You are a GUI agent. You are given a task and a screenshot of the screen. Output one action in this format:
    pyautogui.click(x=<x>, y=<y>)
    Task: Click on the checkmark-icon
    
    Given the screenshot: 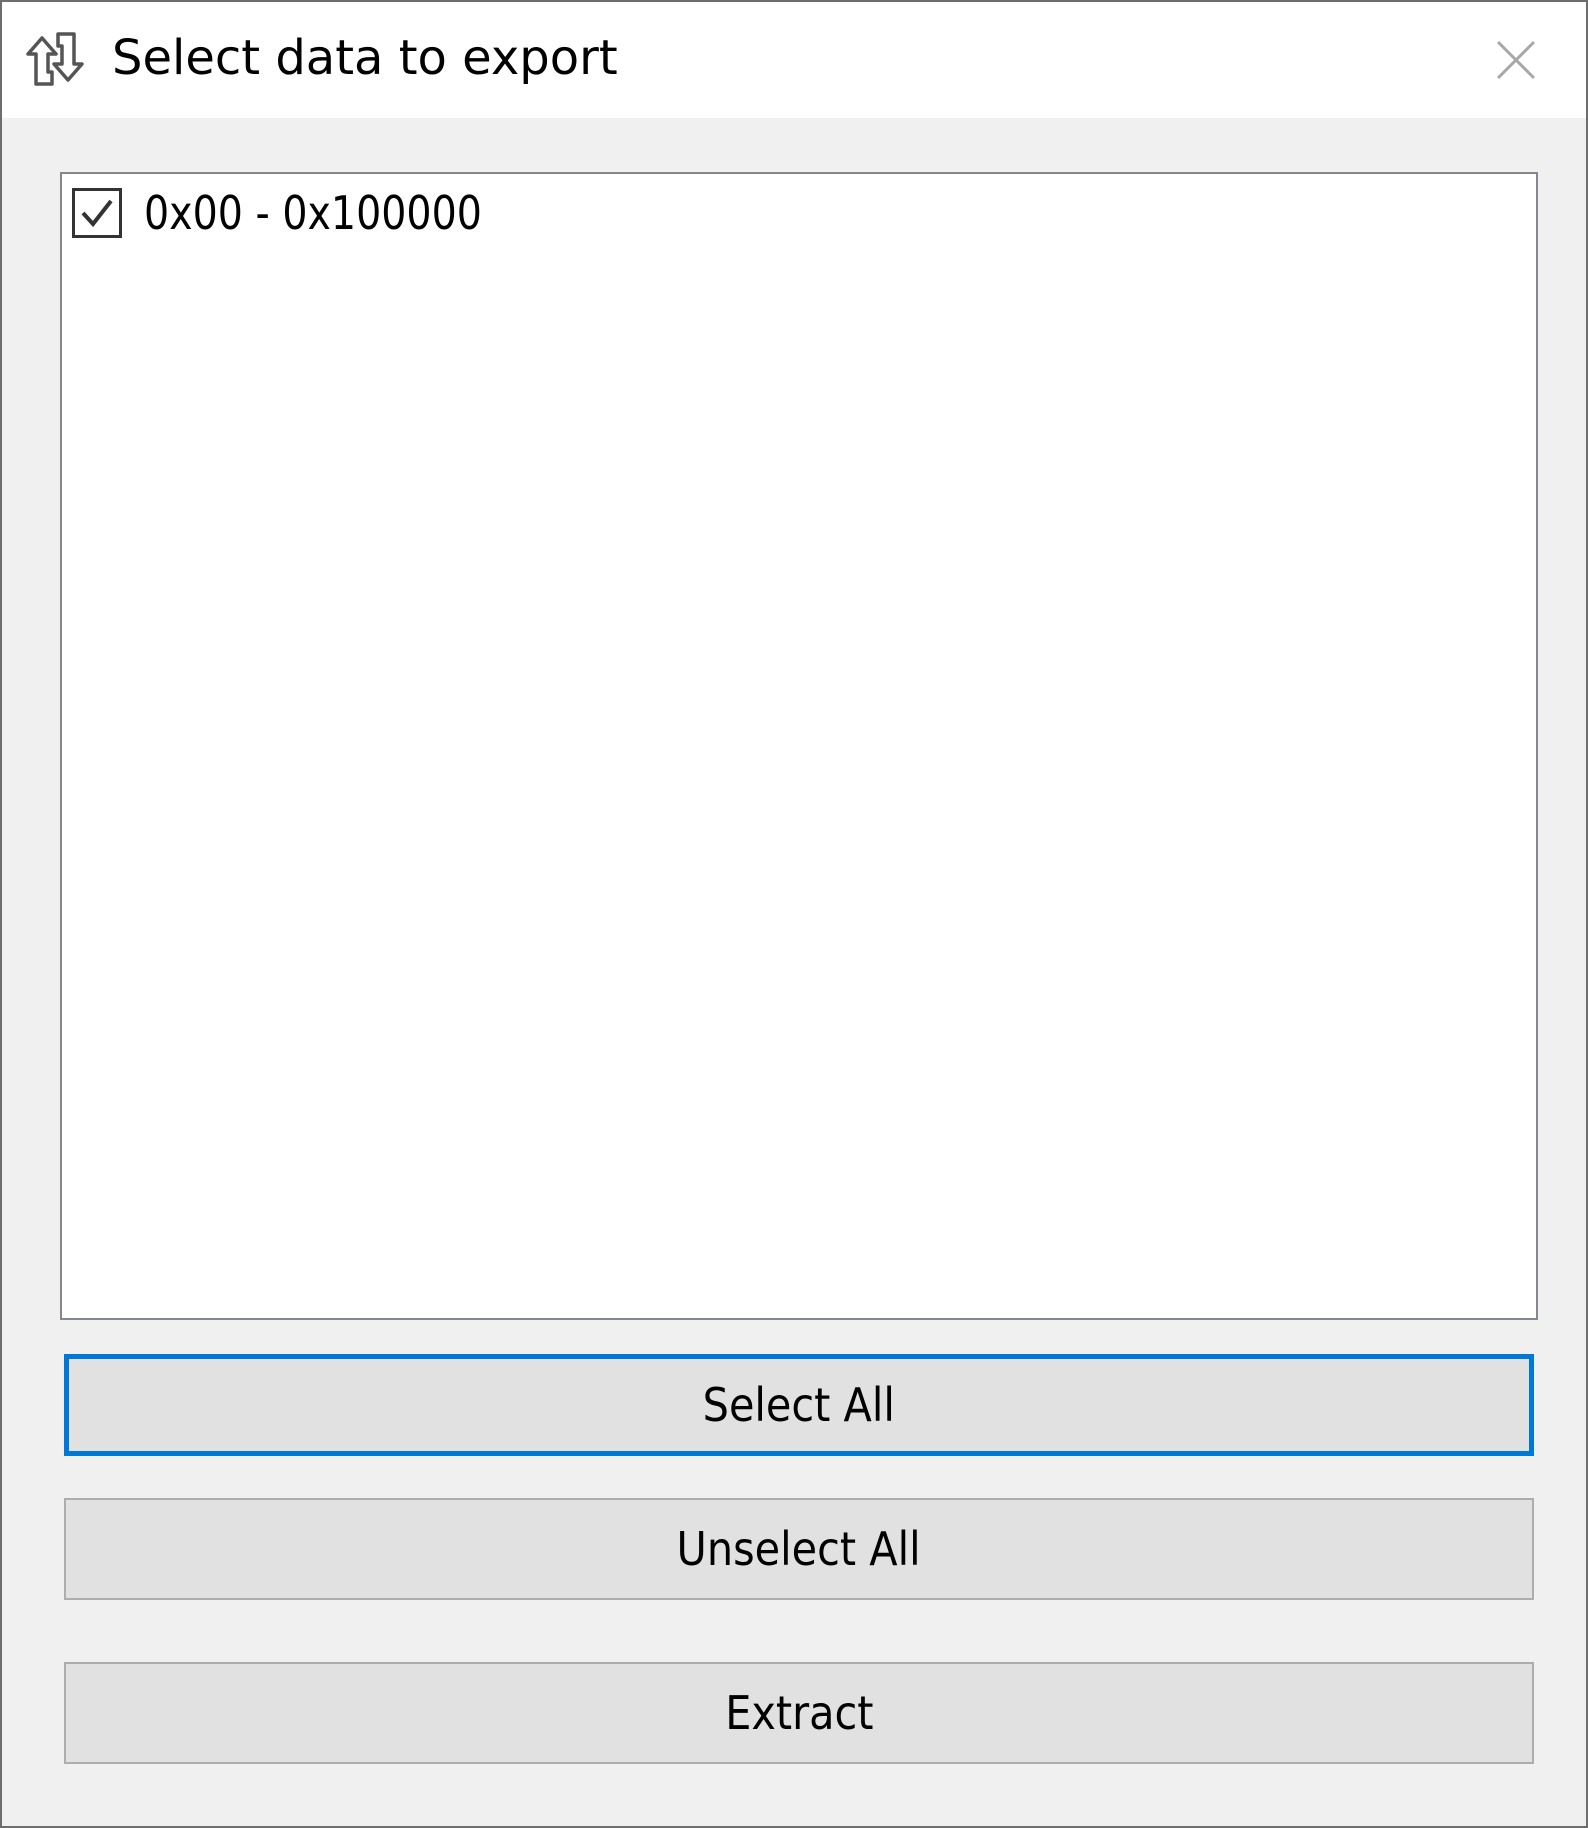 What is the action you would take?
    pyautogui.click(x=97, y=213)
    